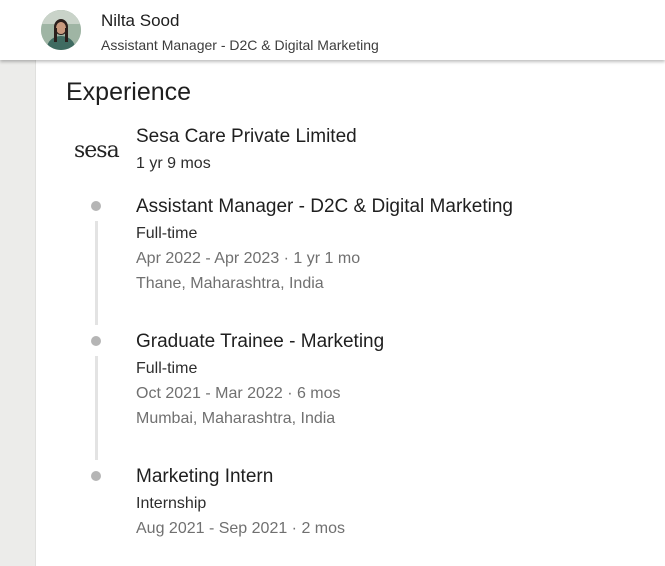 The width and height of the screenshot is (665, 566). What do you see at coordinates (204, 477) in the screenshot?
I see `role-title: Marketing Intern` at bounding box center [204, 477].